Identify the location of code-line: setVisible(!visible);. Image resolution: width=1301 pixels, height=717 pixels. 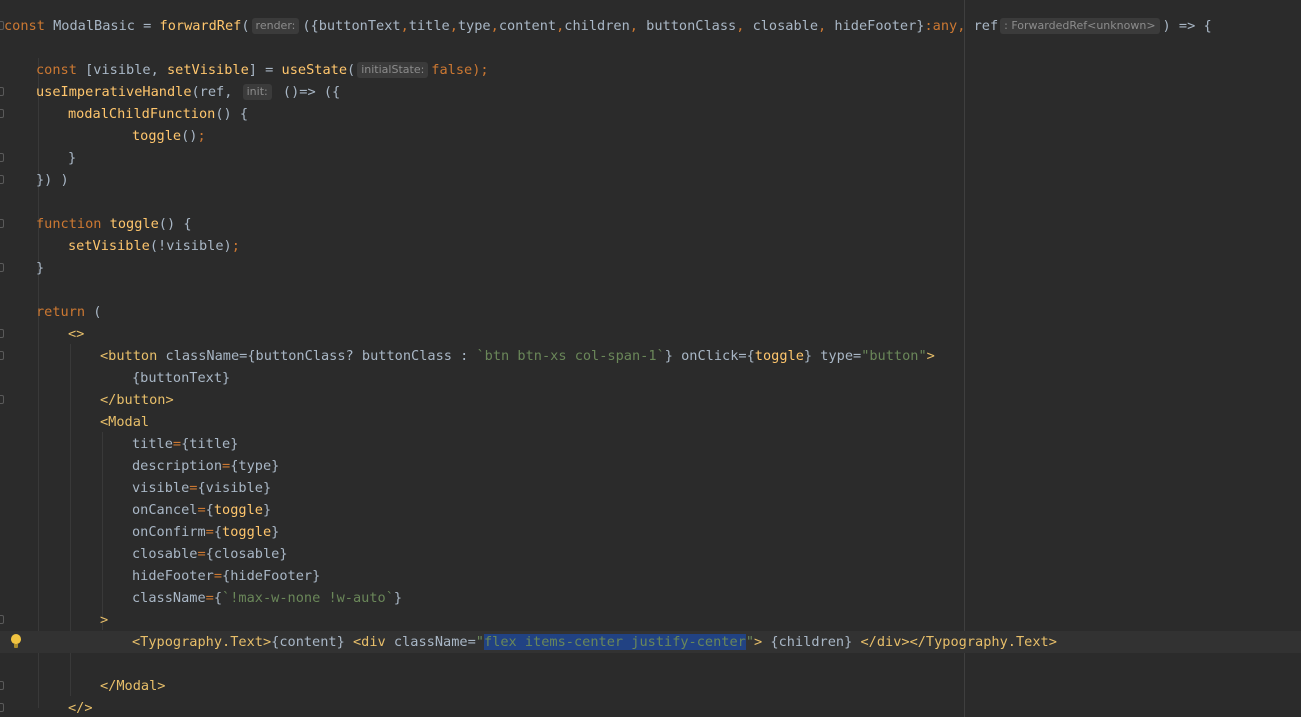
(650, 246).